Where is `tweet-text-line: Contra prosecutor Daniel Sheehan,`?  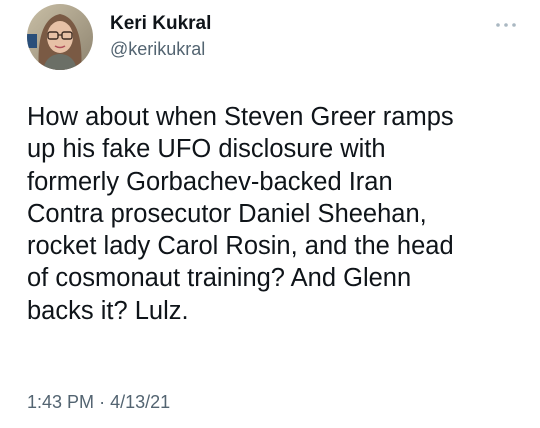
tweet-text-line: Contra prosecutor Daniel Sheehan, is located at coordinates (227, 213).